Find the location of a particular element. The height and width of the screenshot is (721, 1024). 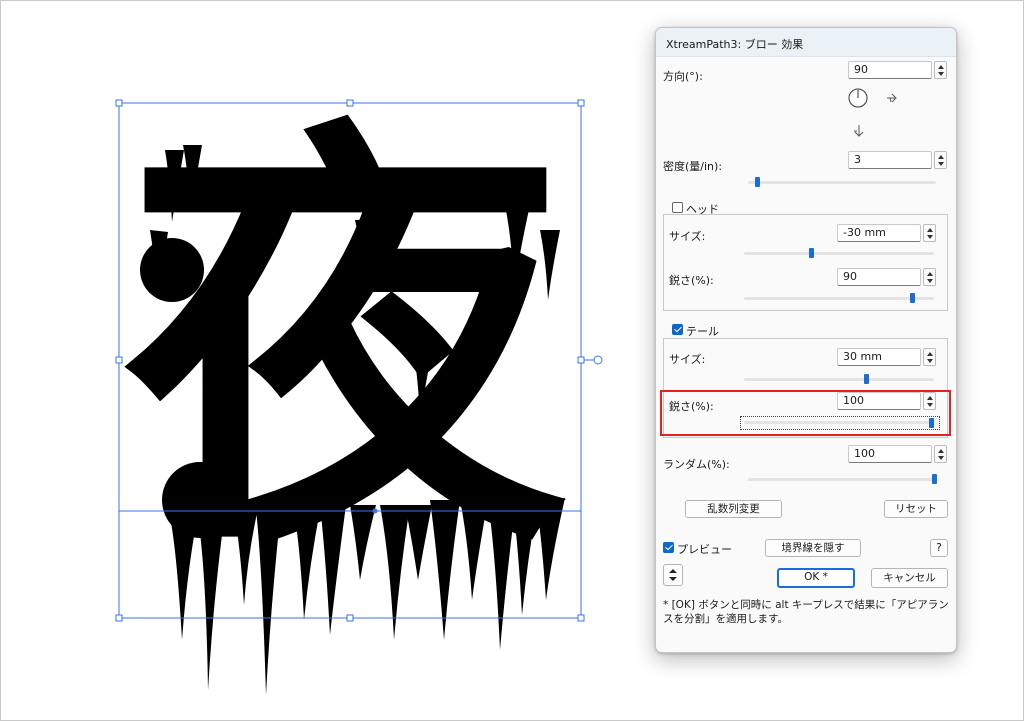

head-size-slider-thumb is located at coordinates (811, 253).